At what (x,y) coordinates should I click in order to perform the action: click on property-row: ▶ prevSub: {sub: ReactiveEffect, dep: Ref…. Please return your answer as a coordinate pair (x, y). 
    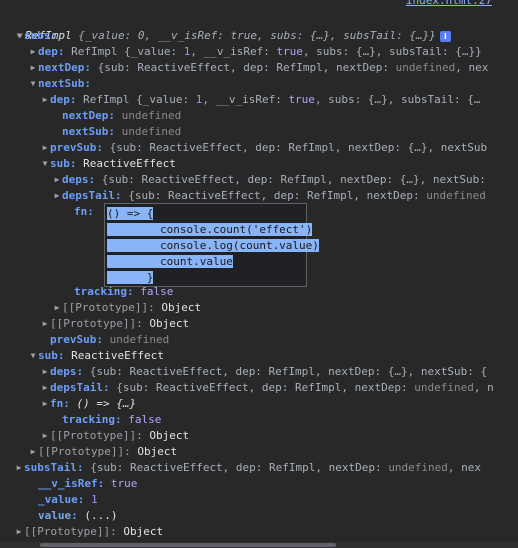
    Looking at the image, I should click on (264, 148).